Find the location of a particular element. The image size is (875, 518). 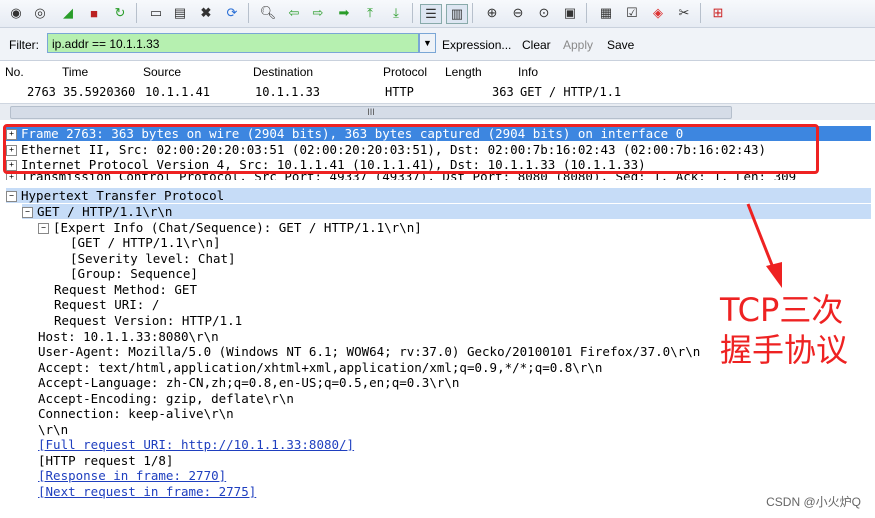

autoscroll-icon: ▥ is located at coordinates (457, 14).